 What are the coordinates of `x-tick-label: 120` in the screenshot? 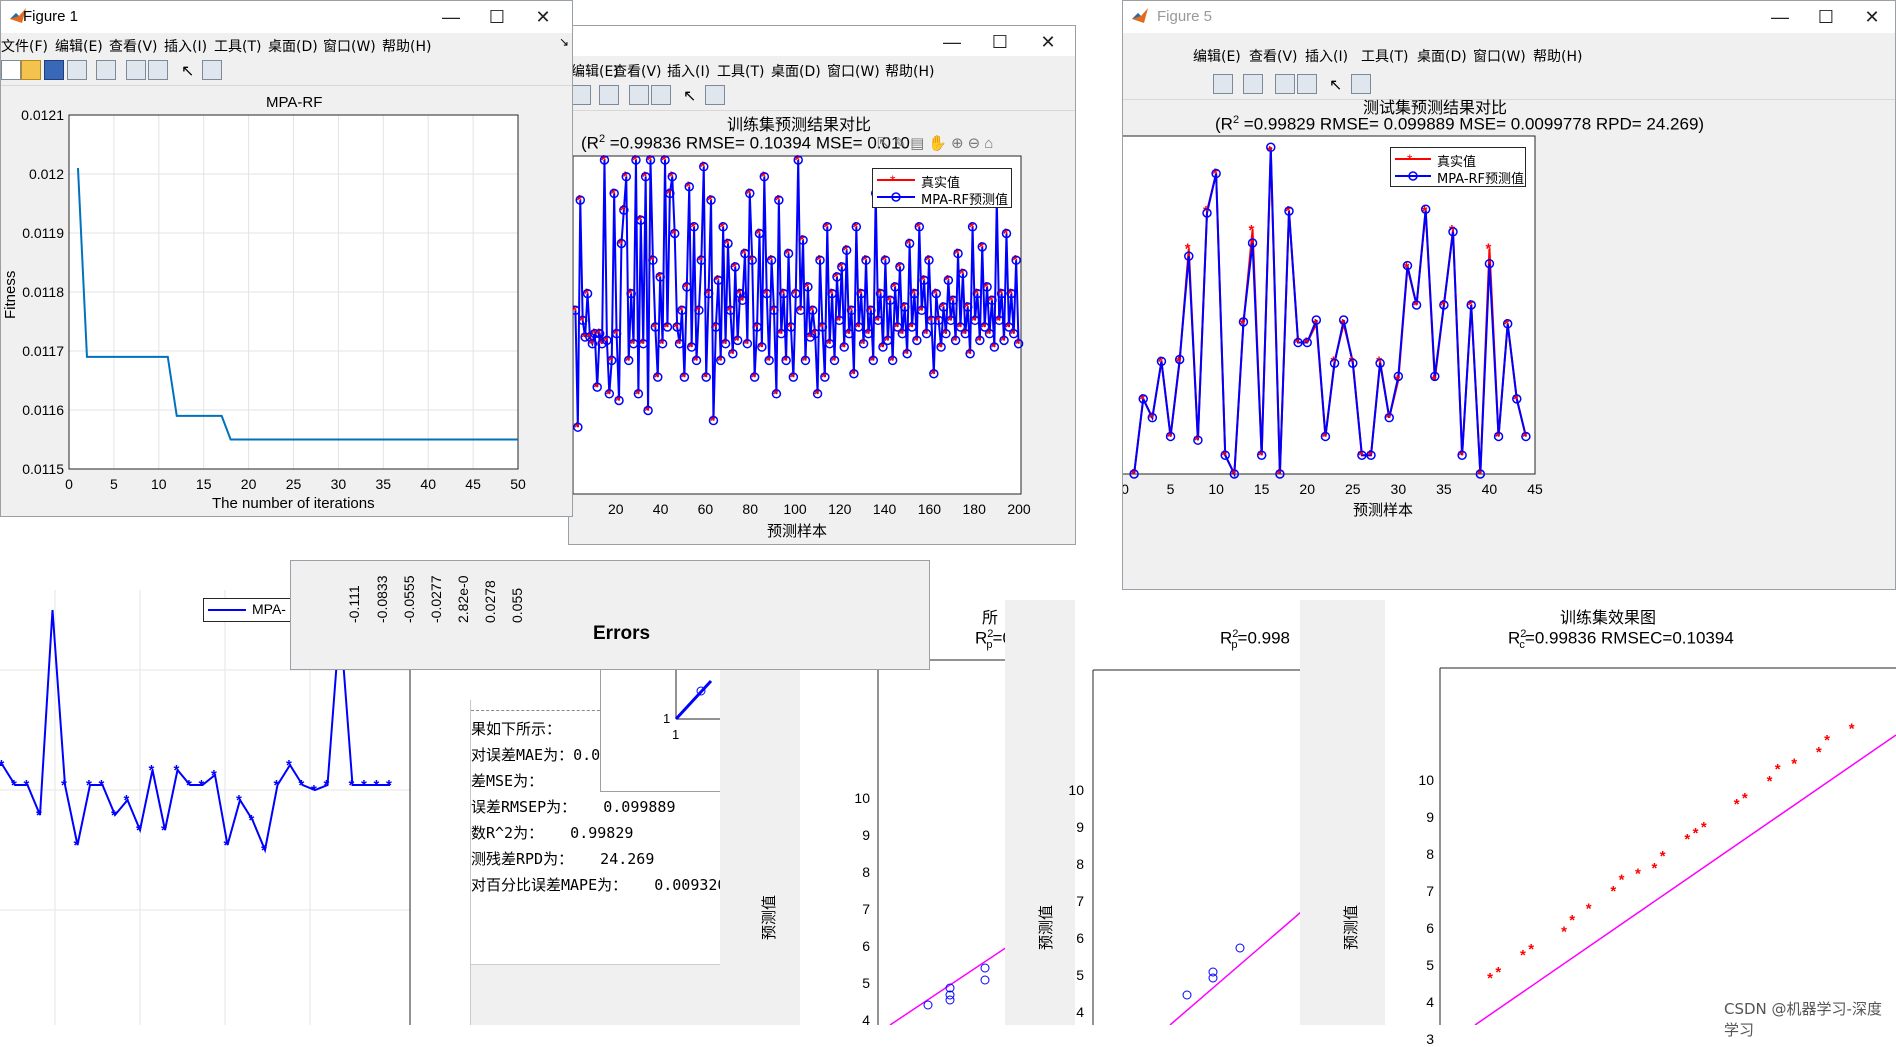 It's located at (840, 509).